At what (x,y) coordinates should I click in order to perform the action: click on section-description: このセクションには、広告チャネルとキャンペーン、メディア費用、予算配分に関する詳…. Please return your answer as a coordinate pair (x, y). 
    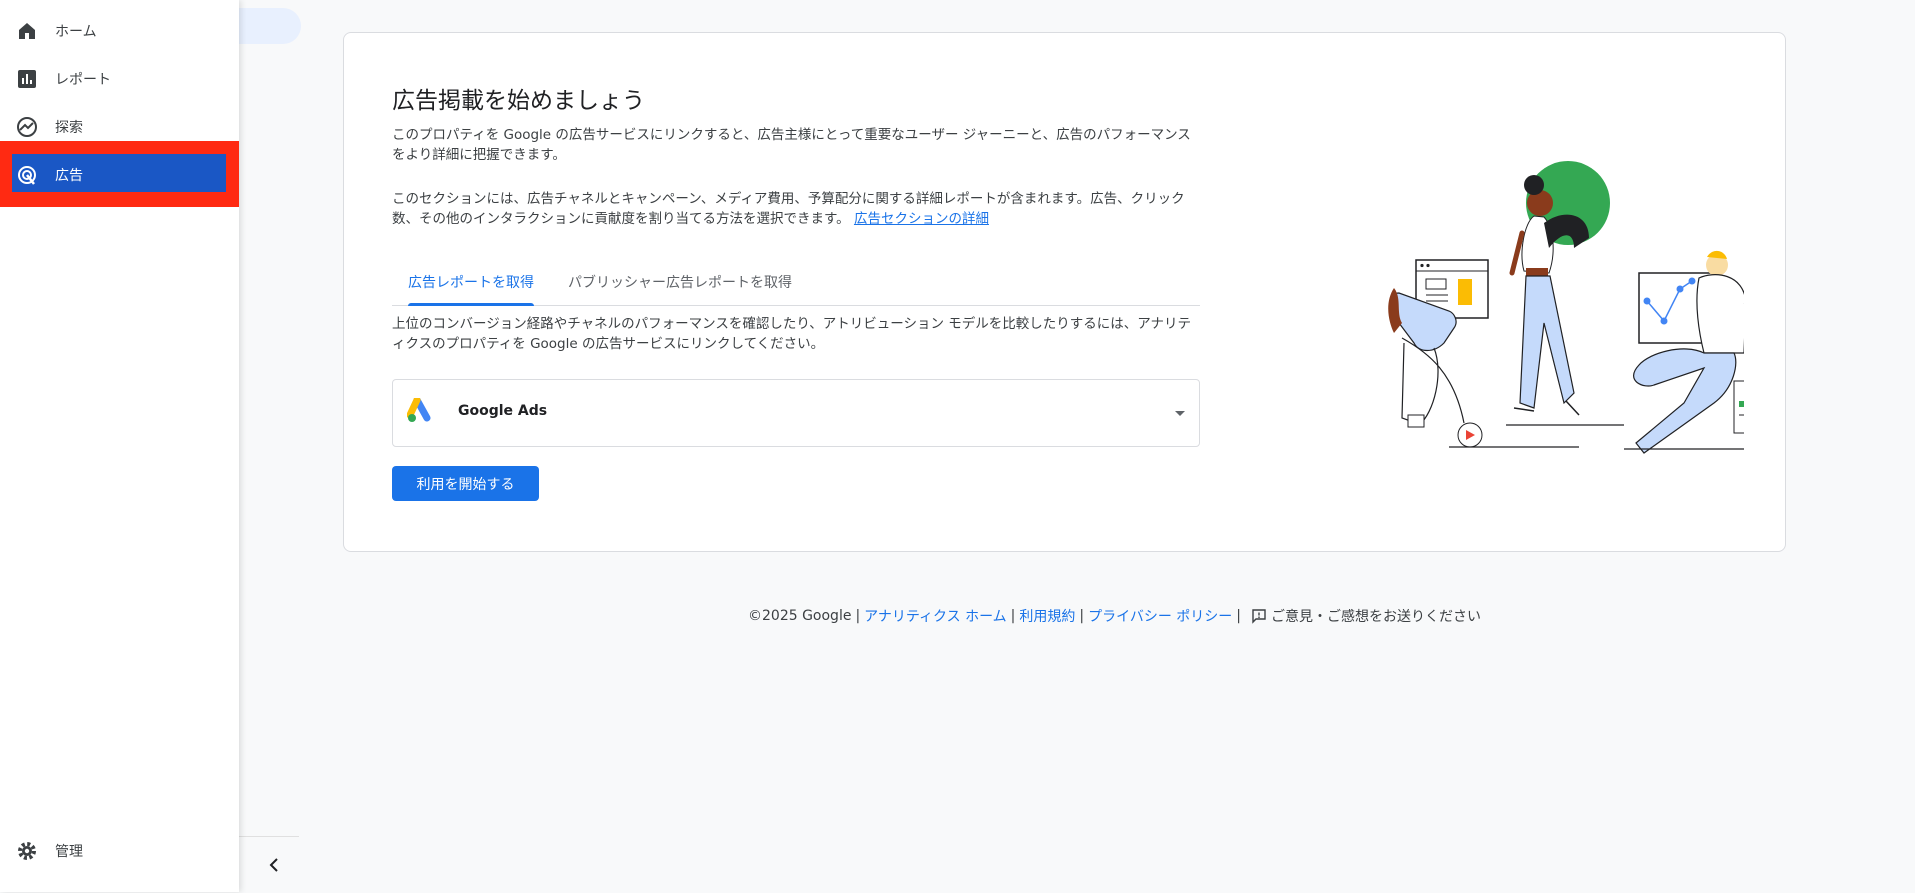
    Looking at the image, I should click on (797, 209).